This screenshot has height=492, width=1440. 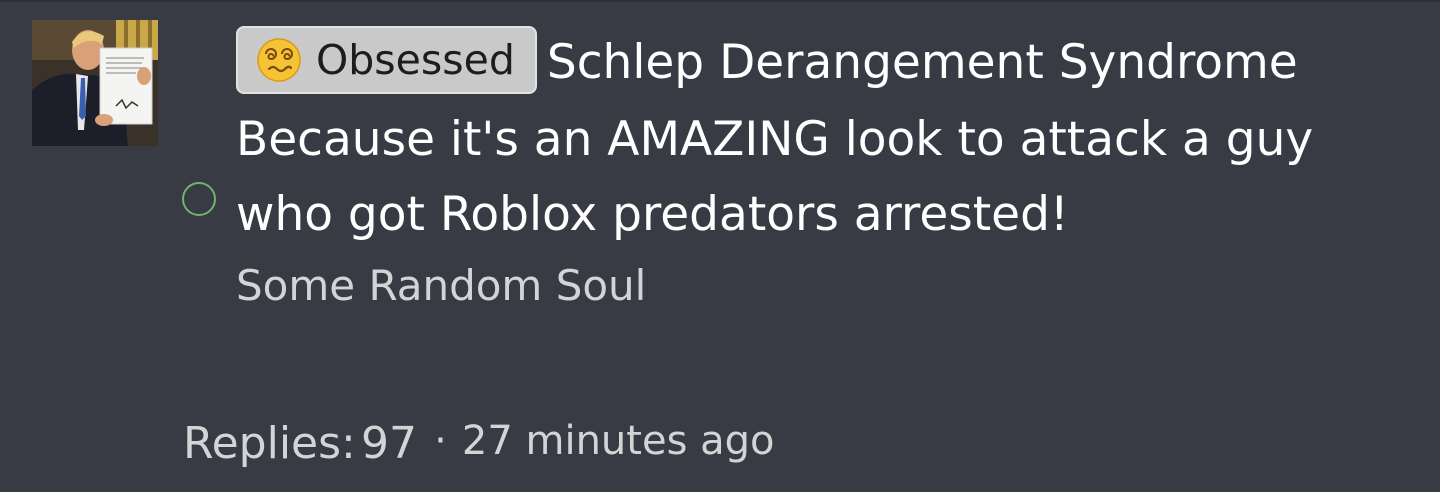 What do you see at coordinates (269, 443) in the screenshot?
I see `replies-label: Replies:` at bounding box center [269, 443].